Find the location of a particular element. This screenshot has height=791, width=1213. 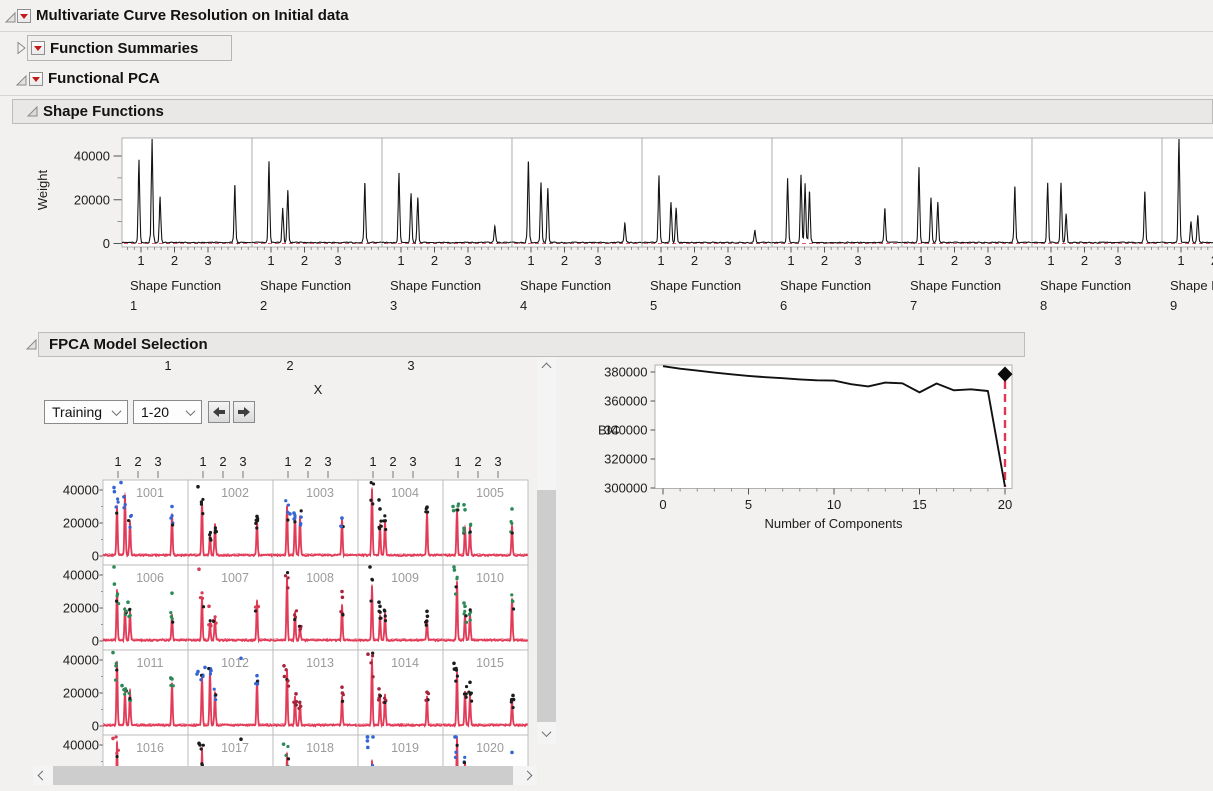

profile-cell-1018: 1018 is located at coordinates (315, 750).